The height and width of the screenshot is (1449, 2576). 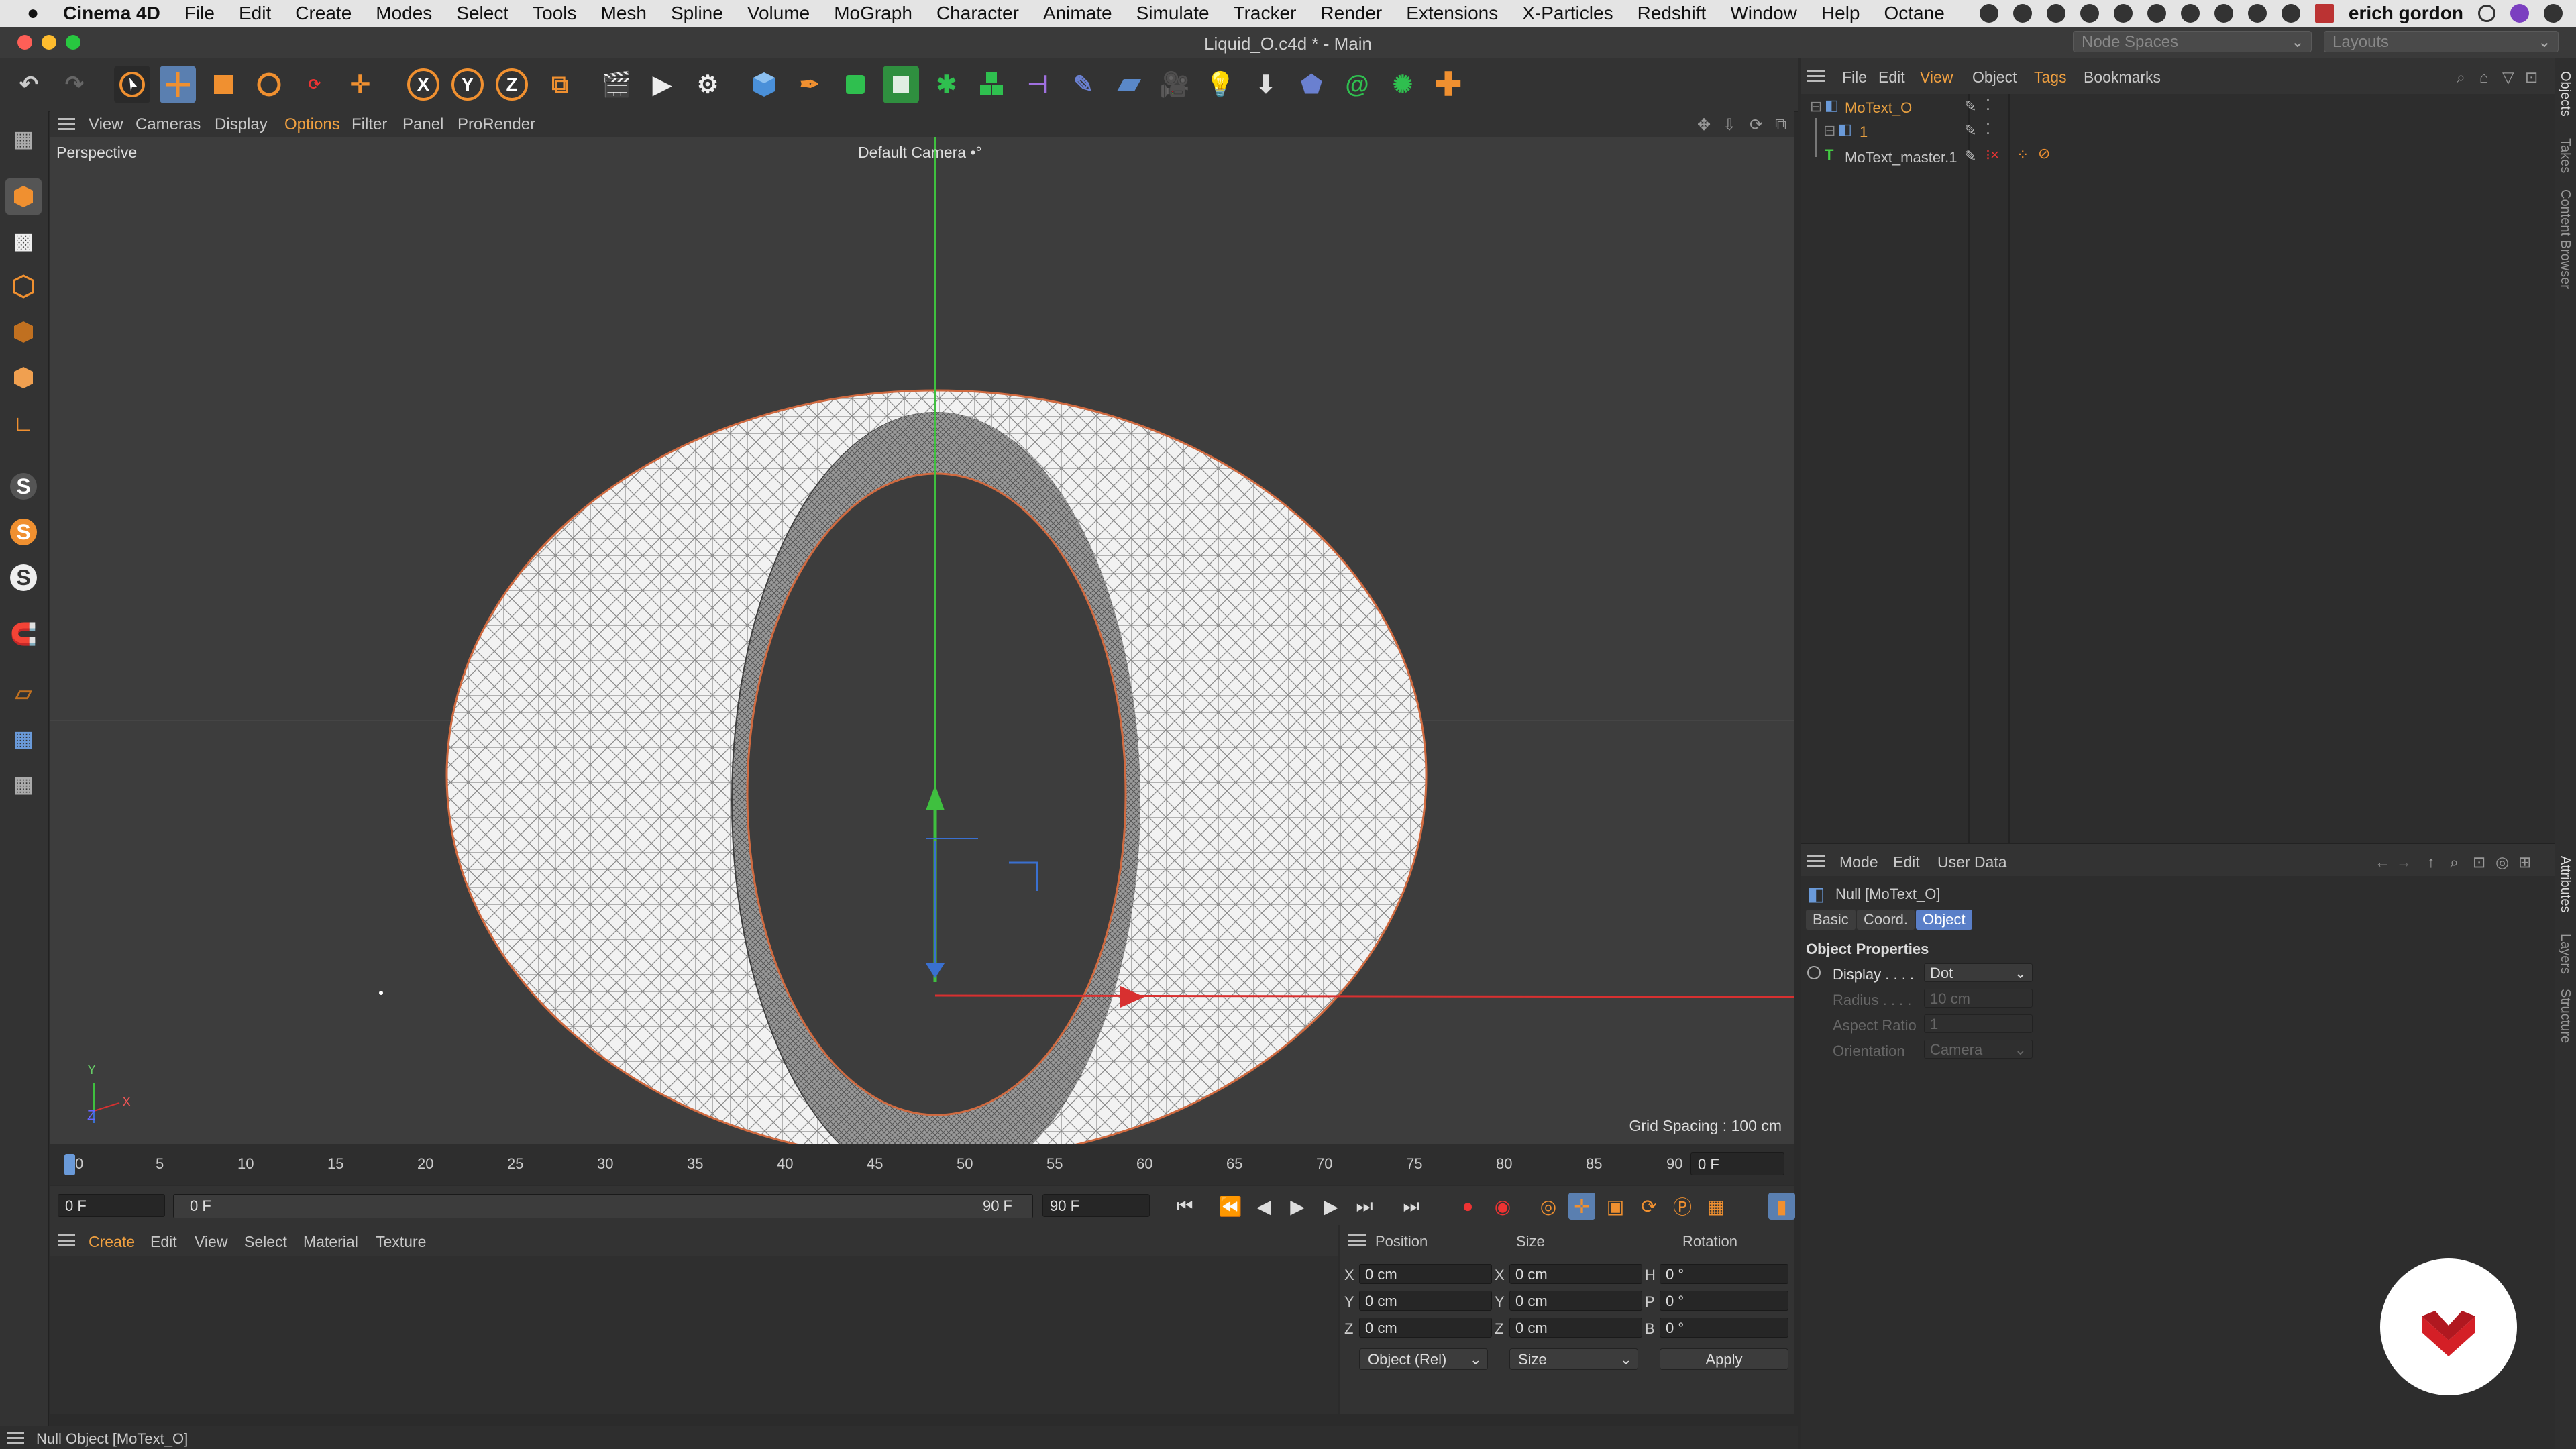 I want to click on size-mode-dropdown: Size ⌄, so click(x=1573, y=1359).